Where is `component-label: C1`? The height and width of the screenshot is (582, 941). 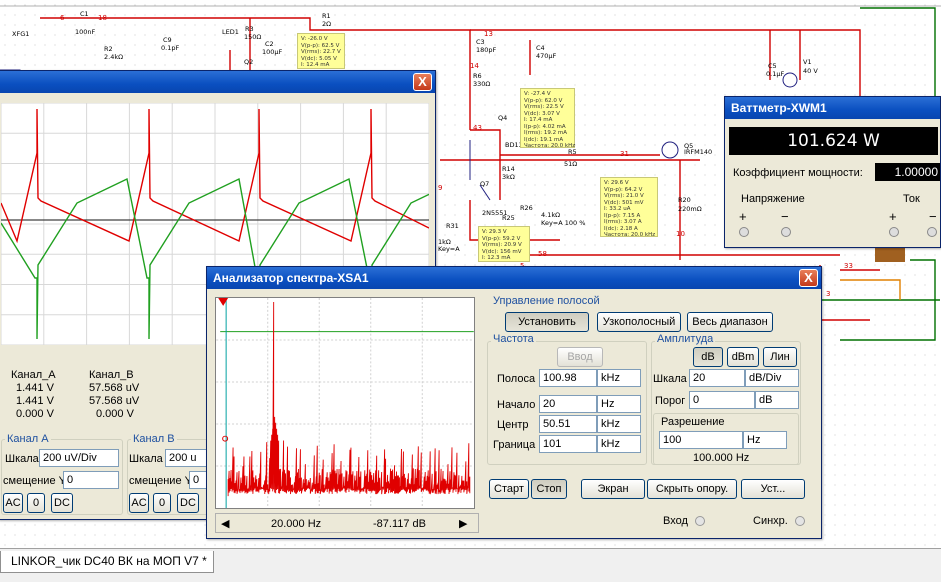 component-label: C1 is located at coordinates (84, 14).